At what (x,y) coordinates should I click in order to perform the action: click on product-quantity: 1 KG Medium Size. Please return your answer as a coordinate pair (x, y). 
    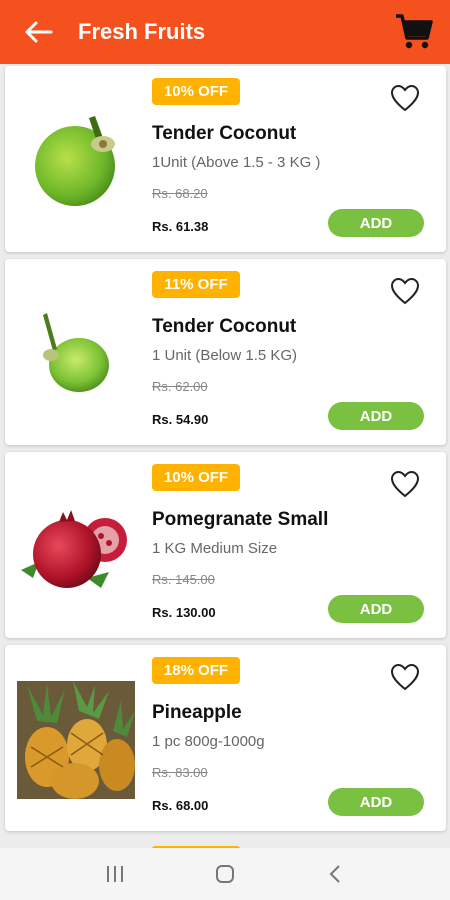
    Looking at the image, I should click on (215, 548).